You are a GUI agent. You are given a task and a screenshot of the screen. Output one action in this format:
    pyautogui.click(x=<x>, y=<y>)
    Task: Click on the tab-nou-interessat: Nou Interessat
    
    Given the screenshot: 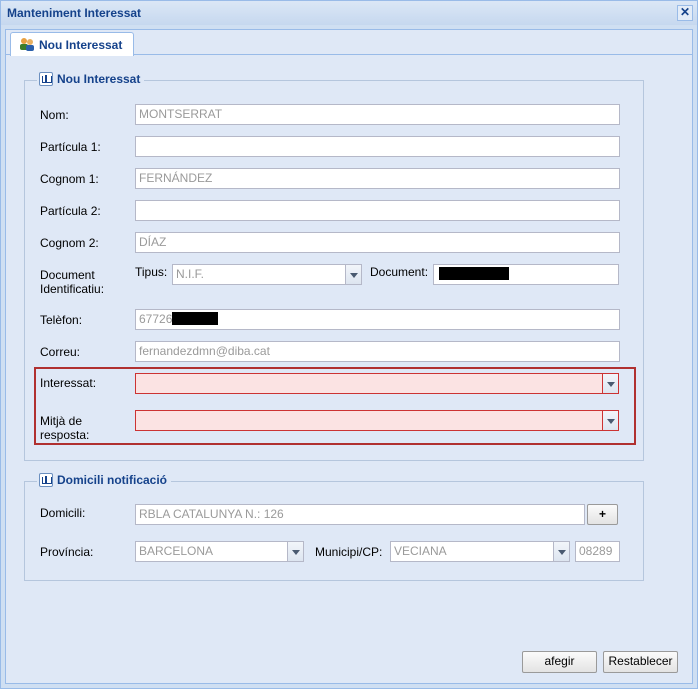 What is the action you would take?
    pyautogui.click(x=72, y=44)
    